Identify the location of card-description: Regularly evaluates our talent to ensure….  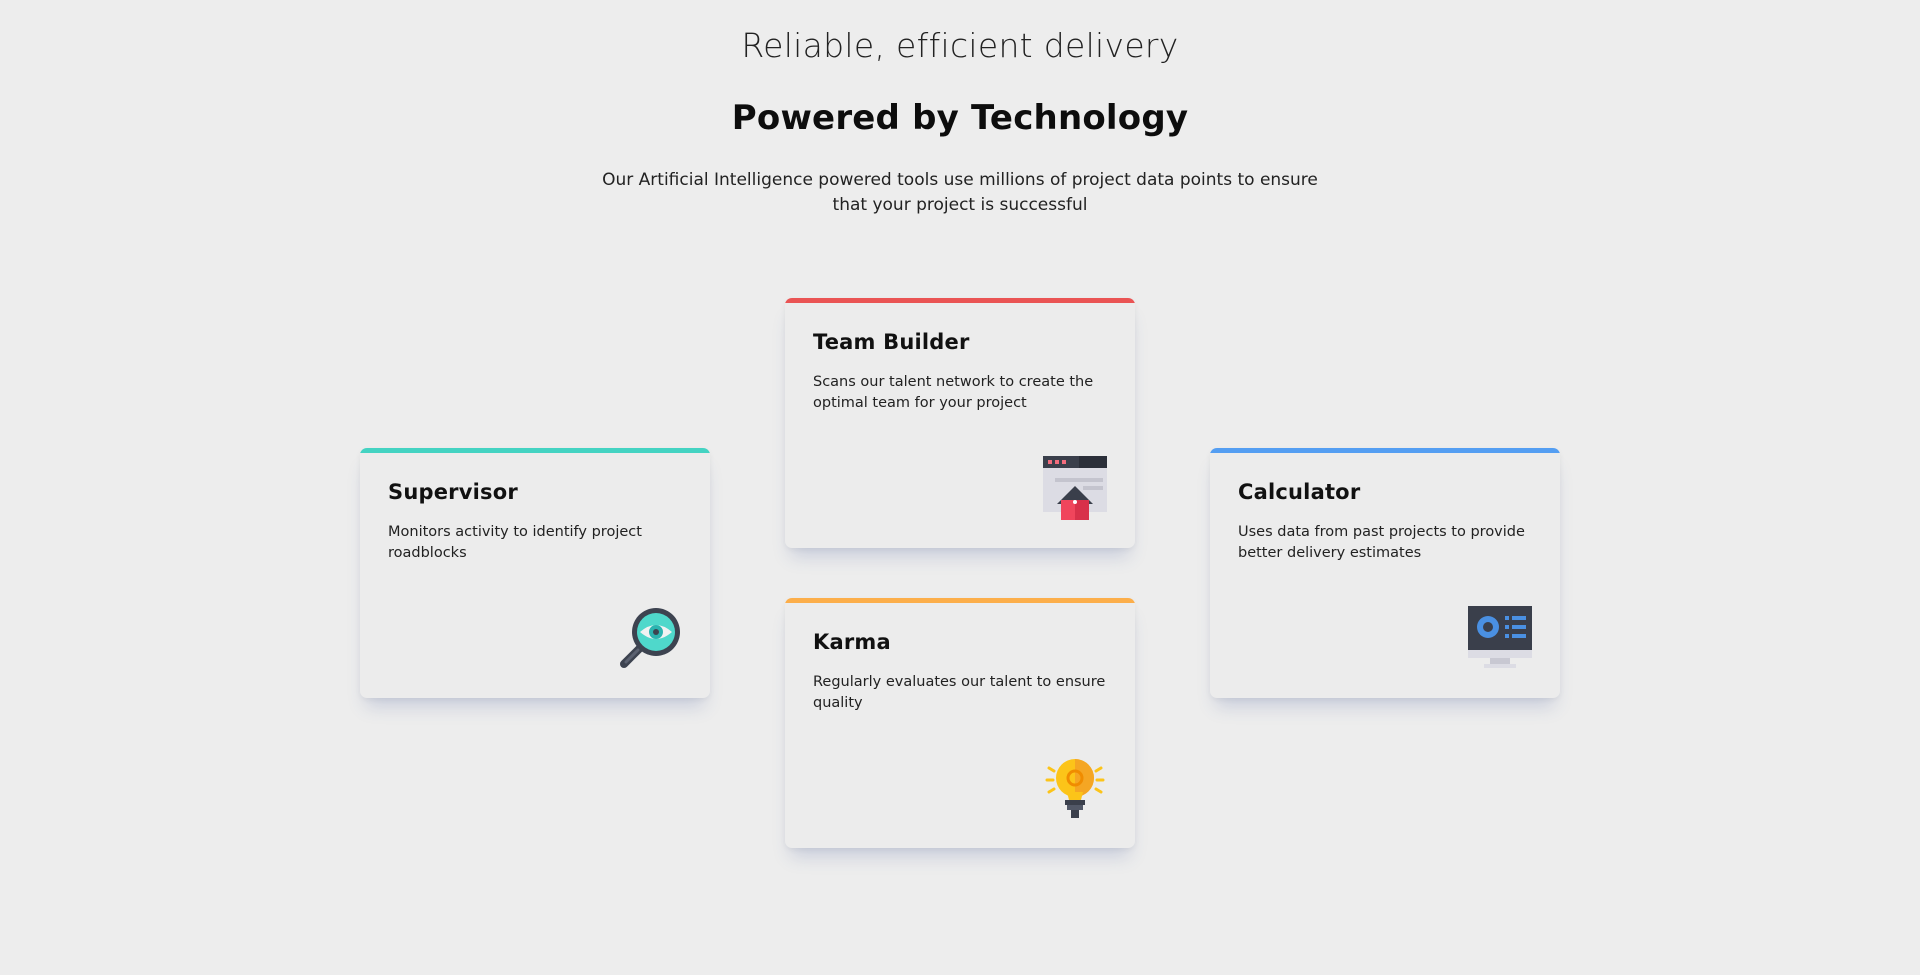
(959, 692).